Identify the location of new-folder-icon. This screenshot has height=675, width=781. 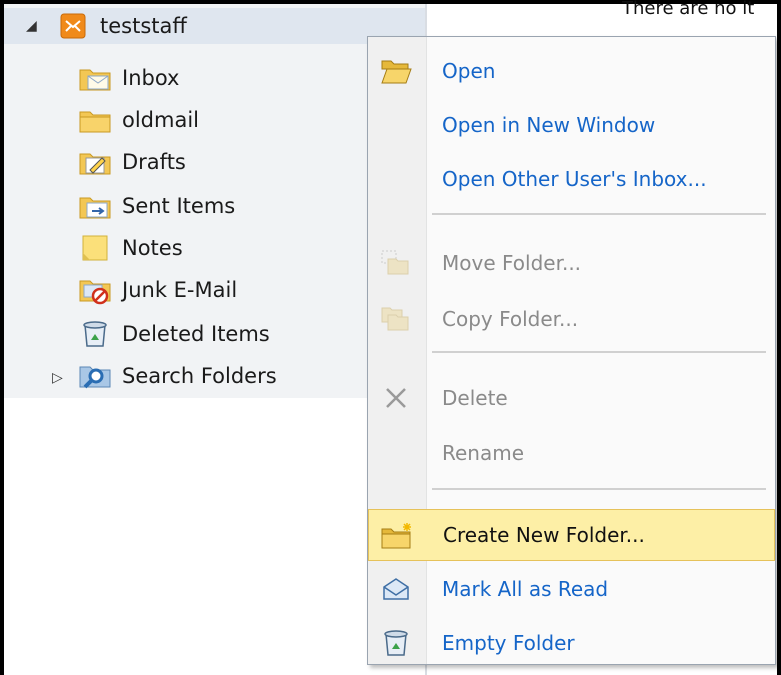
(397, 536).